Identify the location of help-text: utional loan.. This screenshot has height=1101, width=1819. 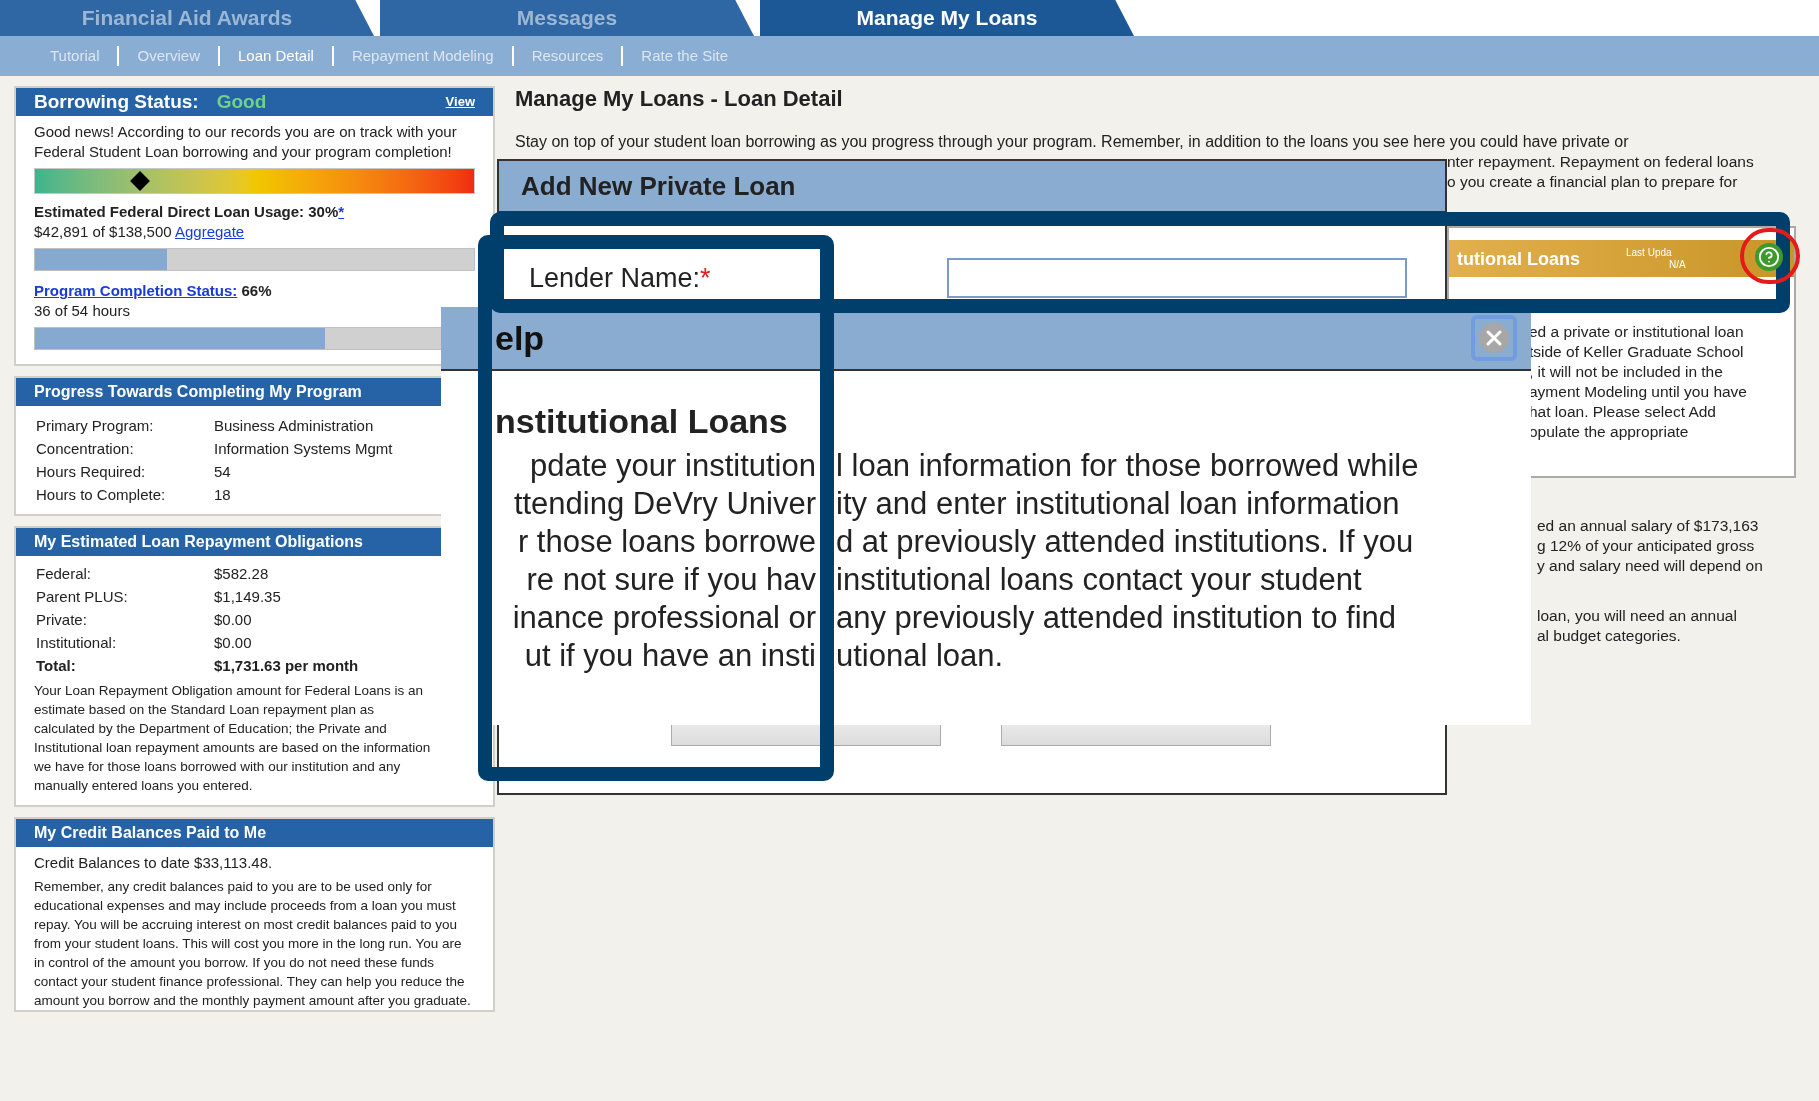
(920, 656).